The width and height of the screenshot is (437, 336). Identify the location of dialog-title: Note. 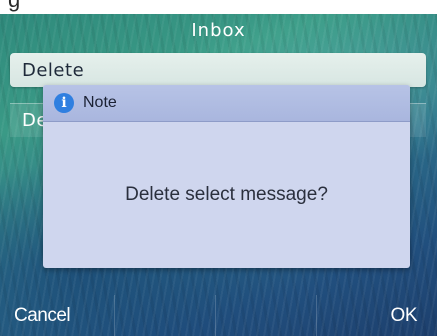
(100, 102).